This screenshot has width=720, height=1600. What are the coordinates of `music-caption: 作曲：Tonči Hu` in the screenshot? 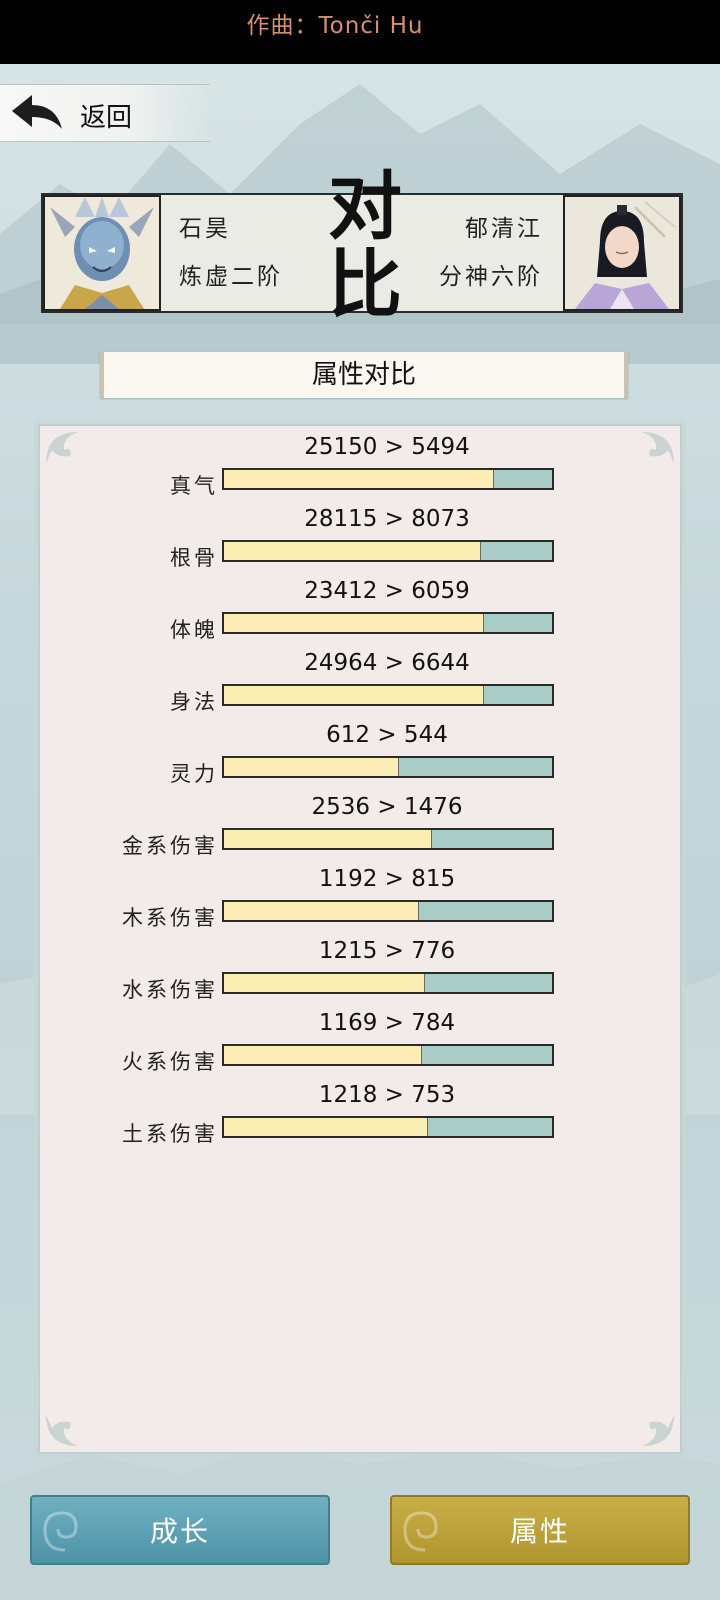 It's located at (335, 26).